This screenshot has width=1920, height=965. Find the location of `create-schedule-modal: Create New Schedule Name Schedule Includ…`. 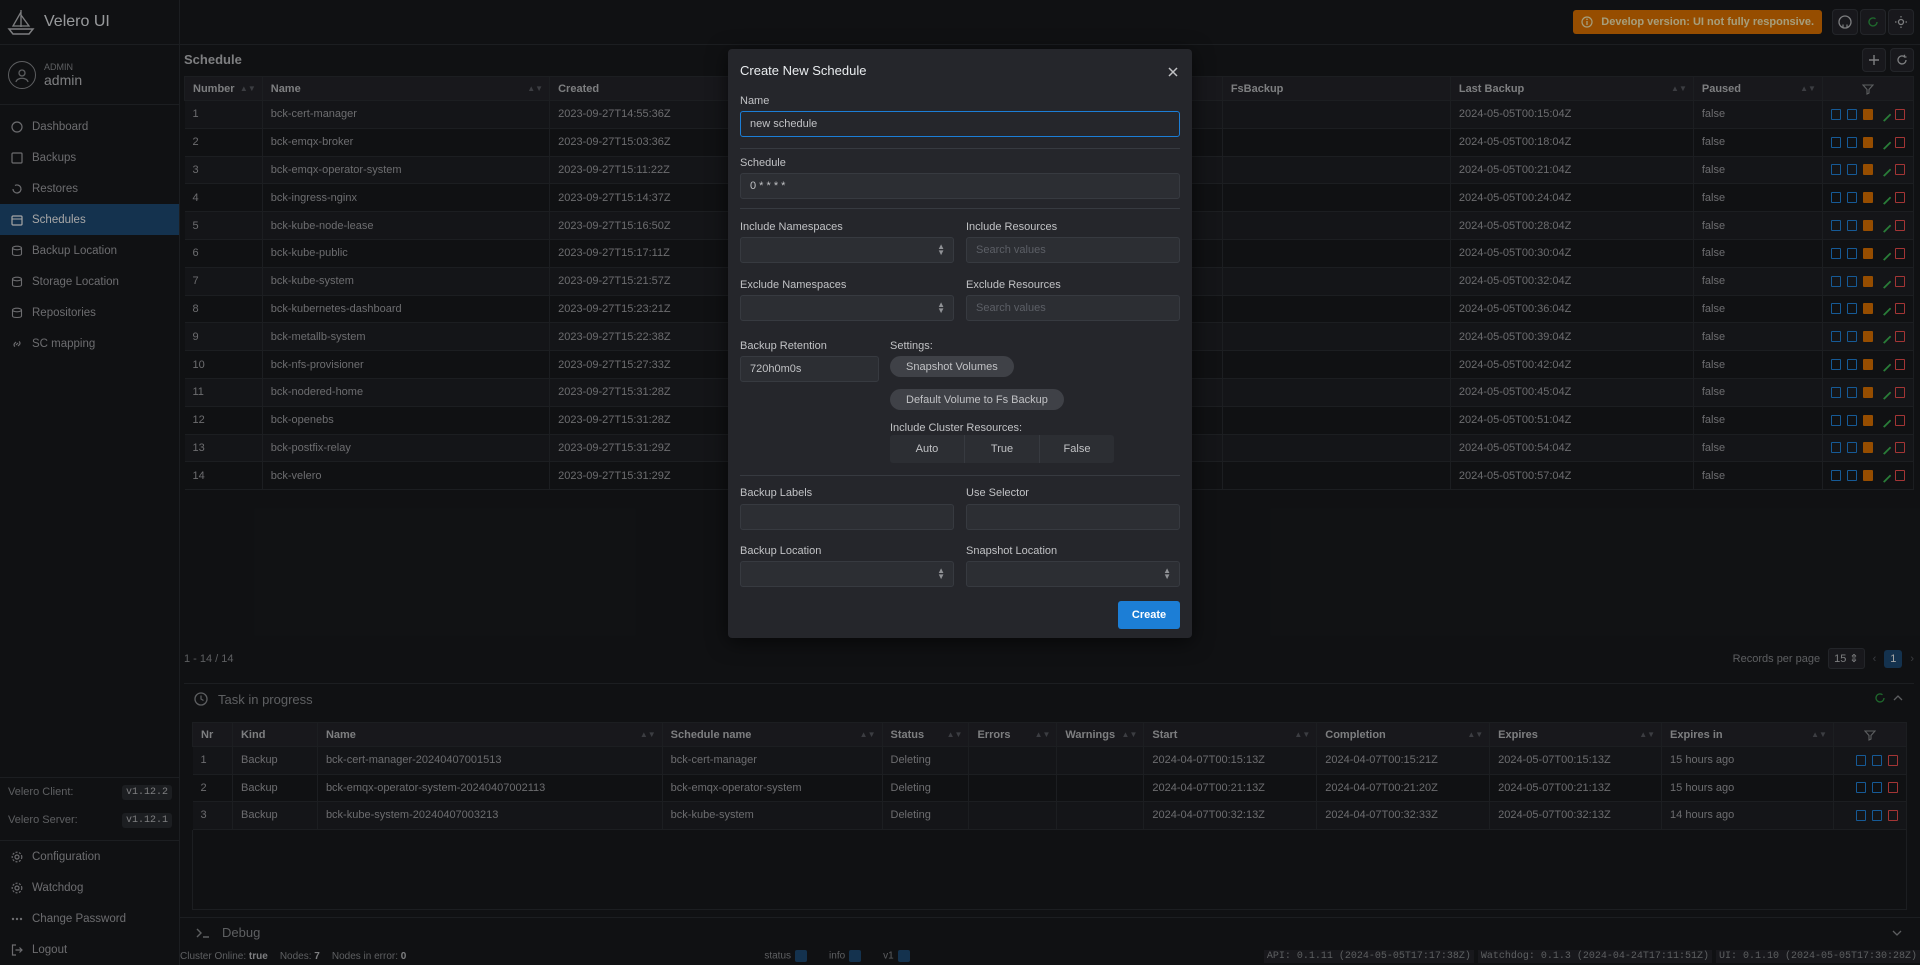

create-schedule-modal: Create New Schedule Name Schedule Includ… is located at coordinates (960, 343).